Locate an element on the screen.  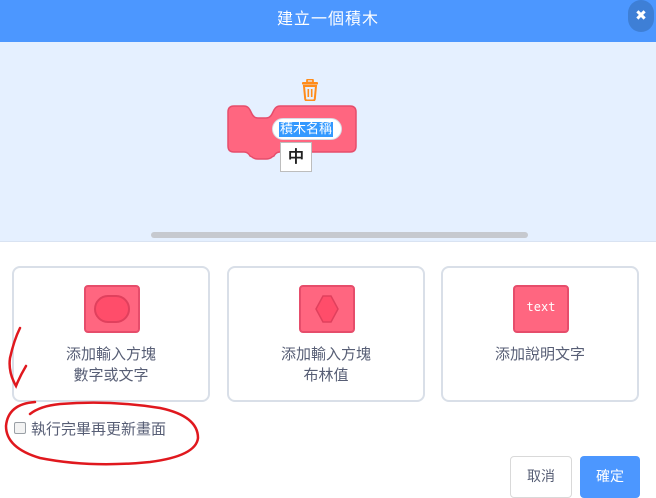
close-icon: ✖ is located at coordinates (641, 16).